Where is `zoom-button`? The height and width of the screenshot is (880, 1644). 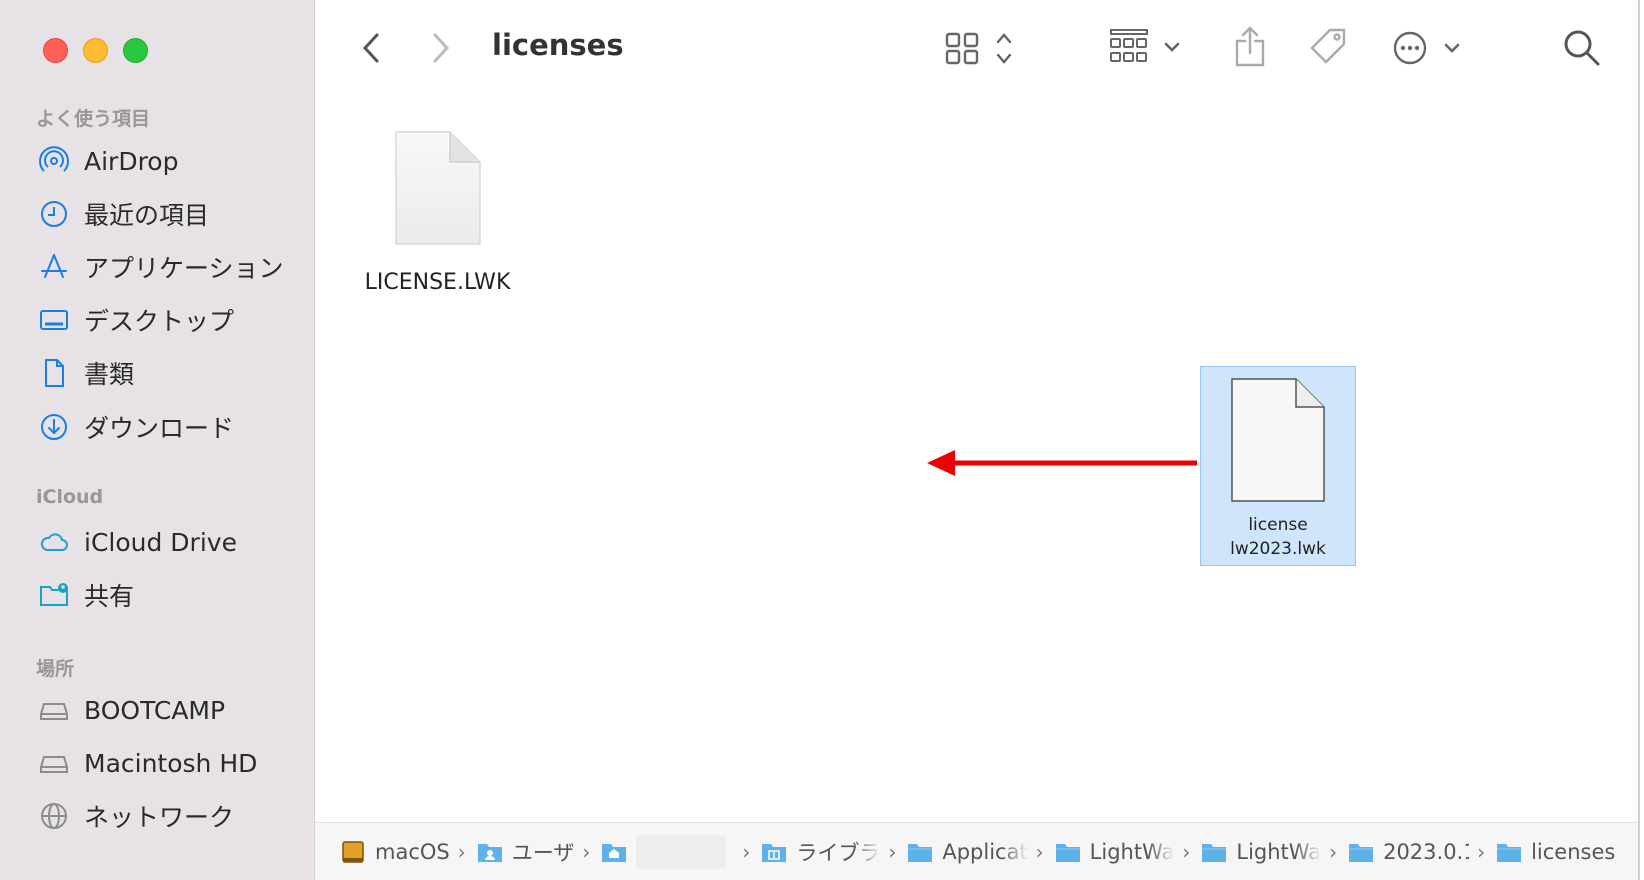
zoom-button is located at coordinates (135, 50).